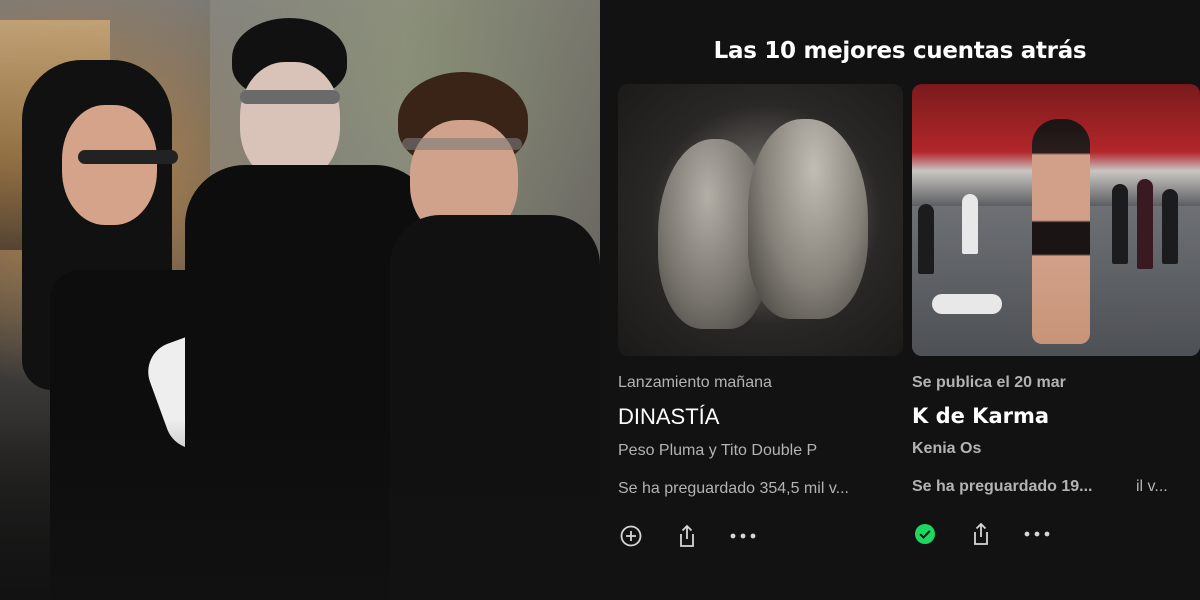 The image size is (1200, 600). Describe the element at coordinates (760, 220) in the screenshot. I see `album-cover-dinastia` at that location.